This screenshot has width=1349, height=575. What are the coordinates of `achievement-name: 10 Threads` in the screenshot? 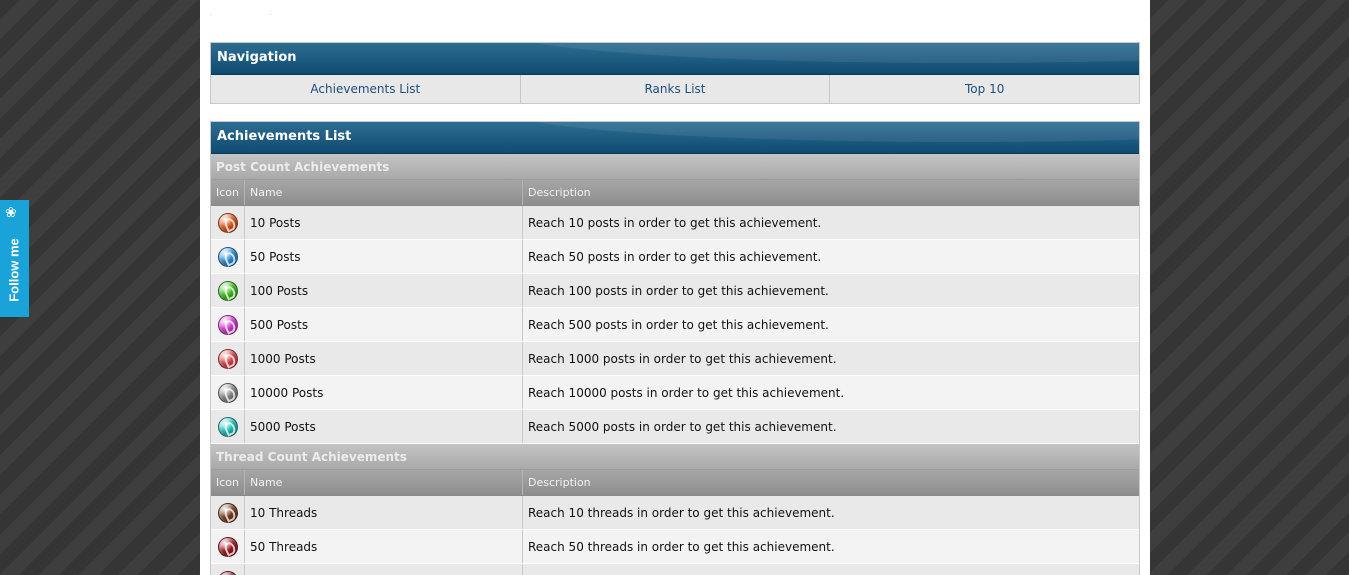 It's located at (384, 512).